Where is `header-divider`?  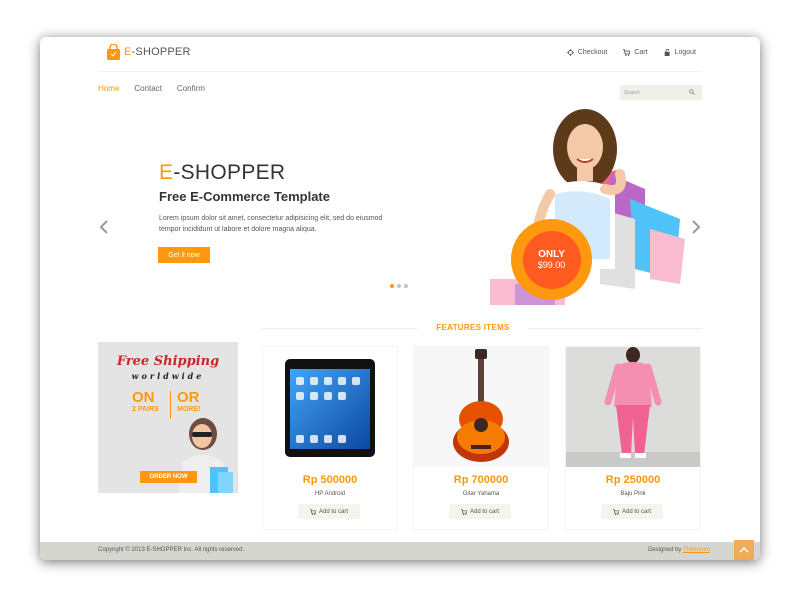 header-divider is located at coordinates (400, 71).